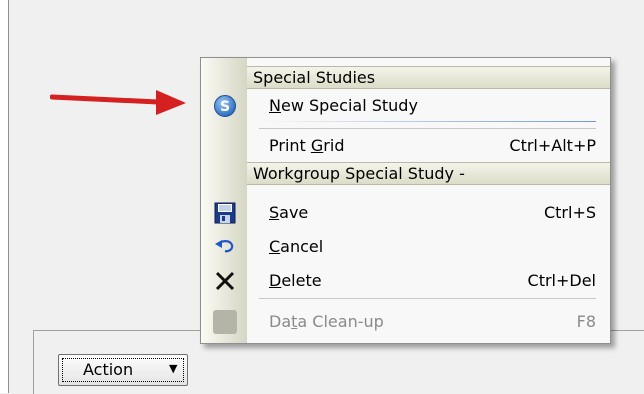 Image resolution: width=644 pixels, height=394 pixels. Describe the element at coordinates (225, 213) in the screenshot. I see `save-icon` at that location.